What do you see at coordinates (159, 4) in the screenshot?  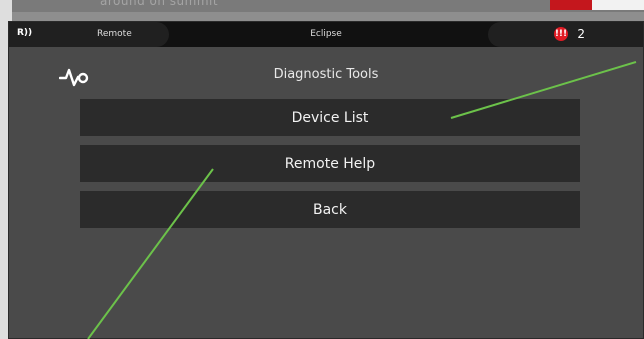 I see `background-title-fragment: around on summit` at bounding box center [159, 4].